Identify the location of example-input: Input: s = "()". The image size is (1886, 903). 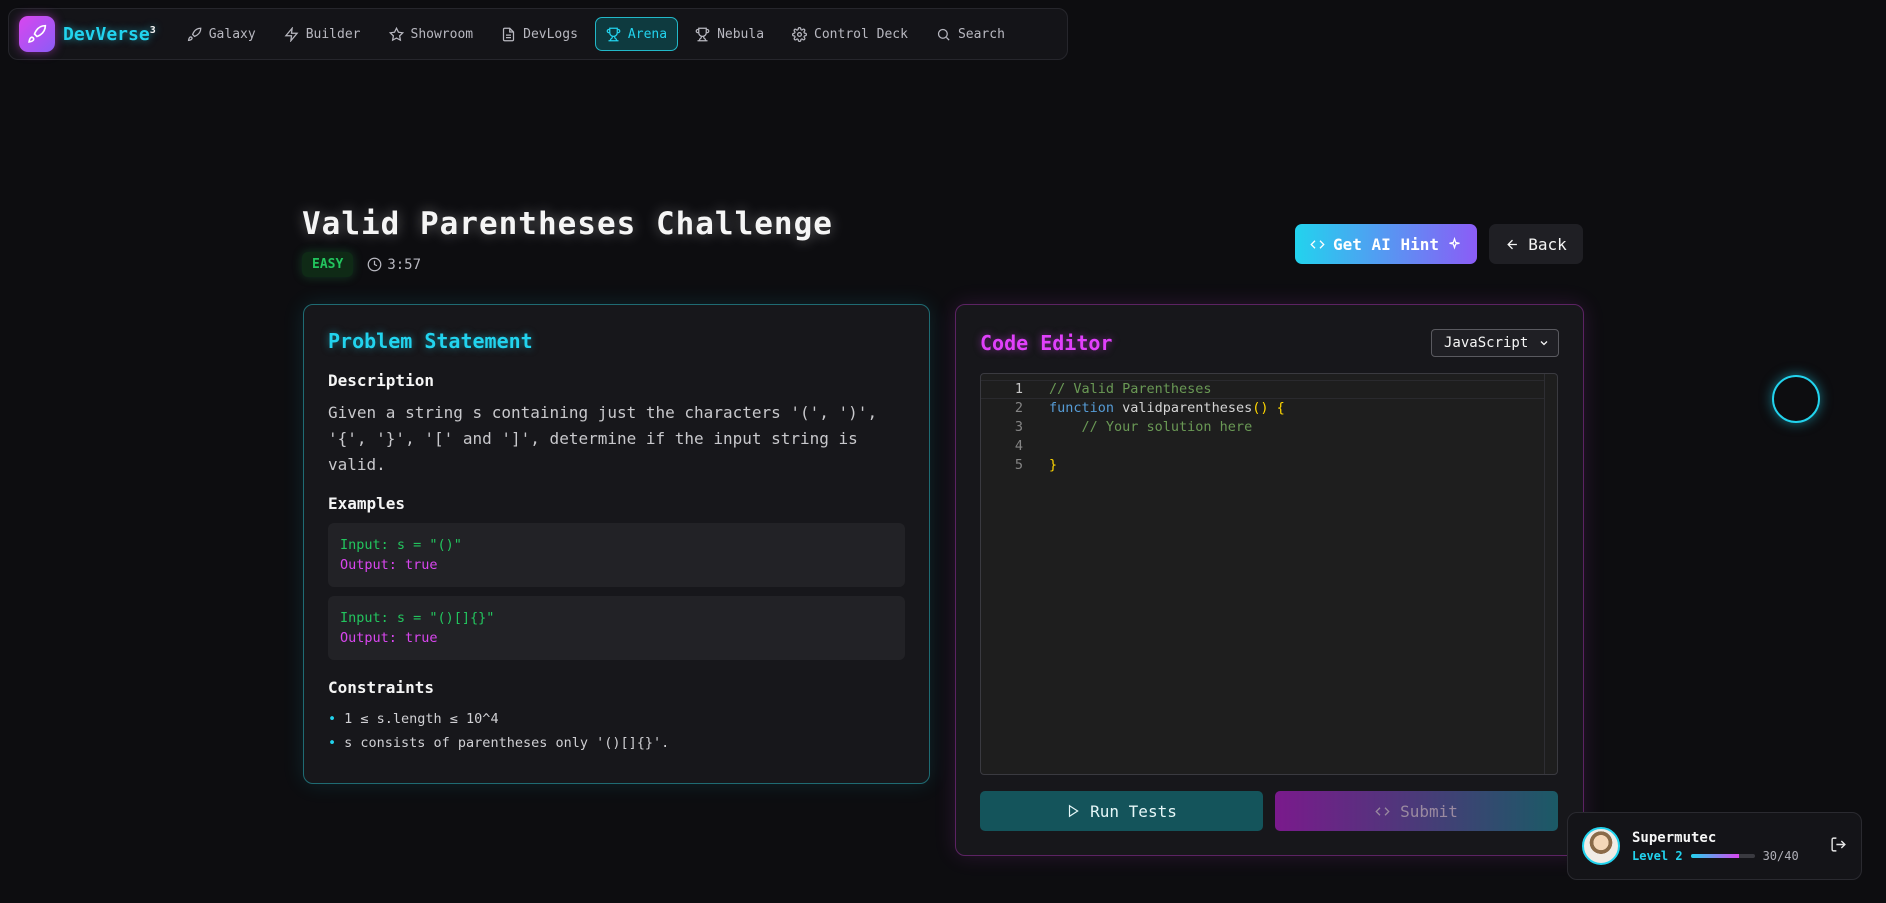
(401, 545).